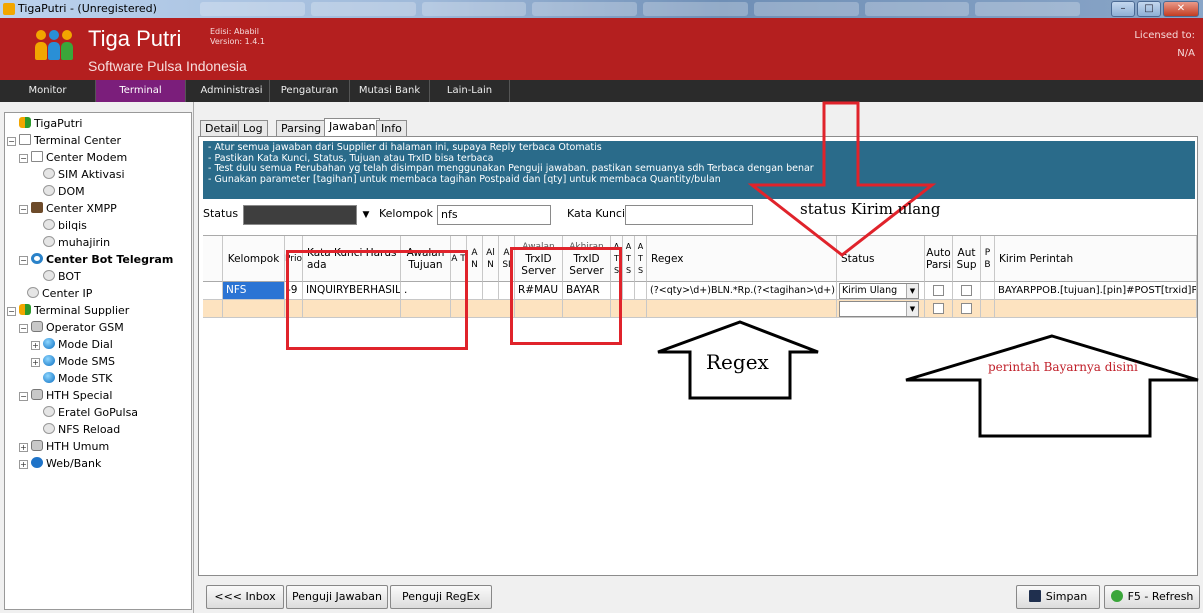  I want to click on annotation-status-kirim-ulang: status Kirim ulang, so click(870, 209).